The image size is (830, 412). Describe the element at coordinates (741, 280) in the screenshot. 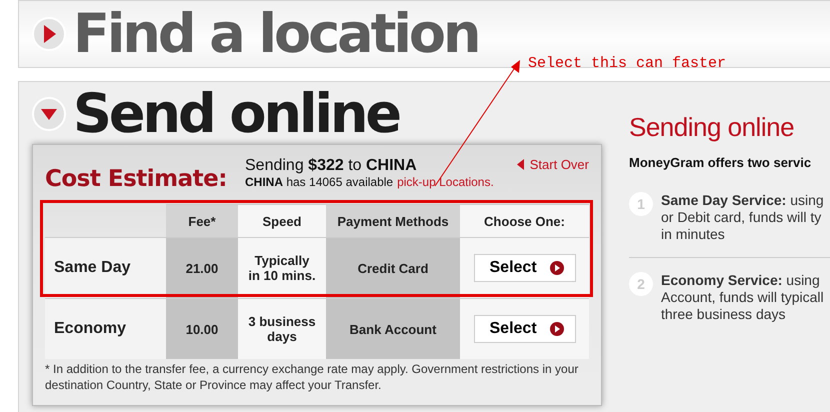

I see `service-text: Economy Service: using` at that location.